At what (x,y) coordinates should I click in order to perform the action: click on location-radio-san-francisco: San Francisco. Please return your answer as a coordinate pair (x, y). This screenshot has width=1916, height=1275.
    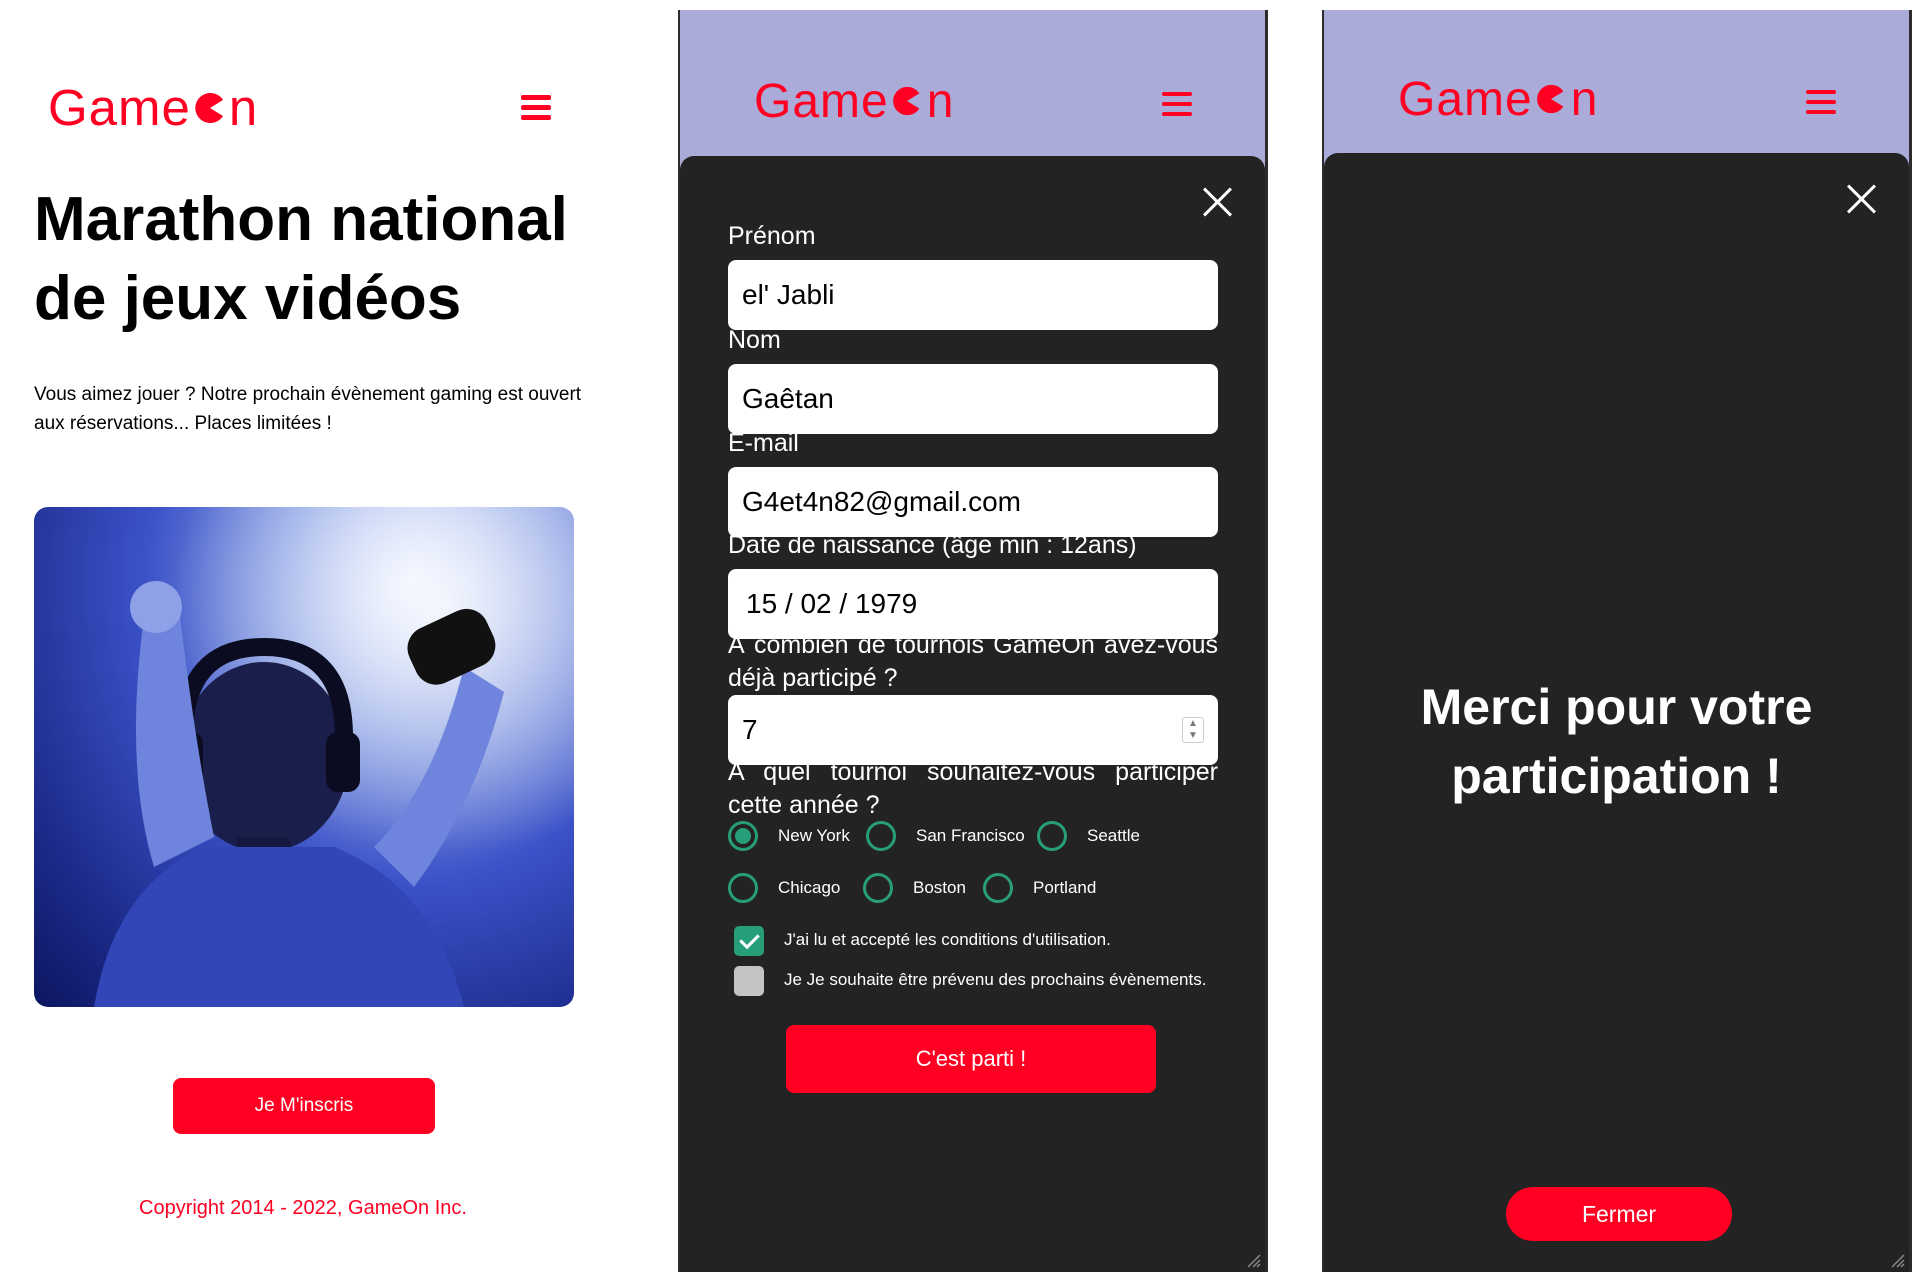
    Looking at the image, I should click on (945, 836).